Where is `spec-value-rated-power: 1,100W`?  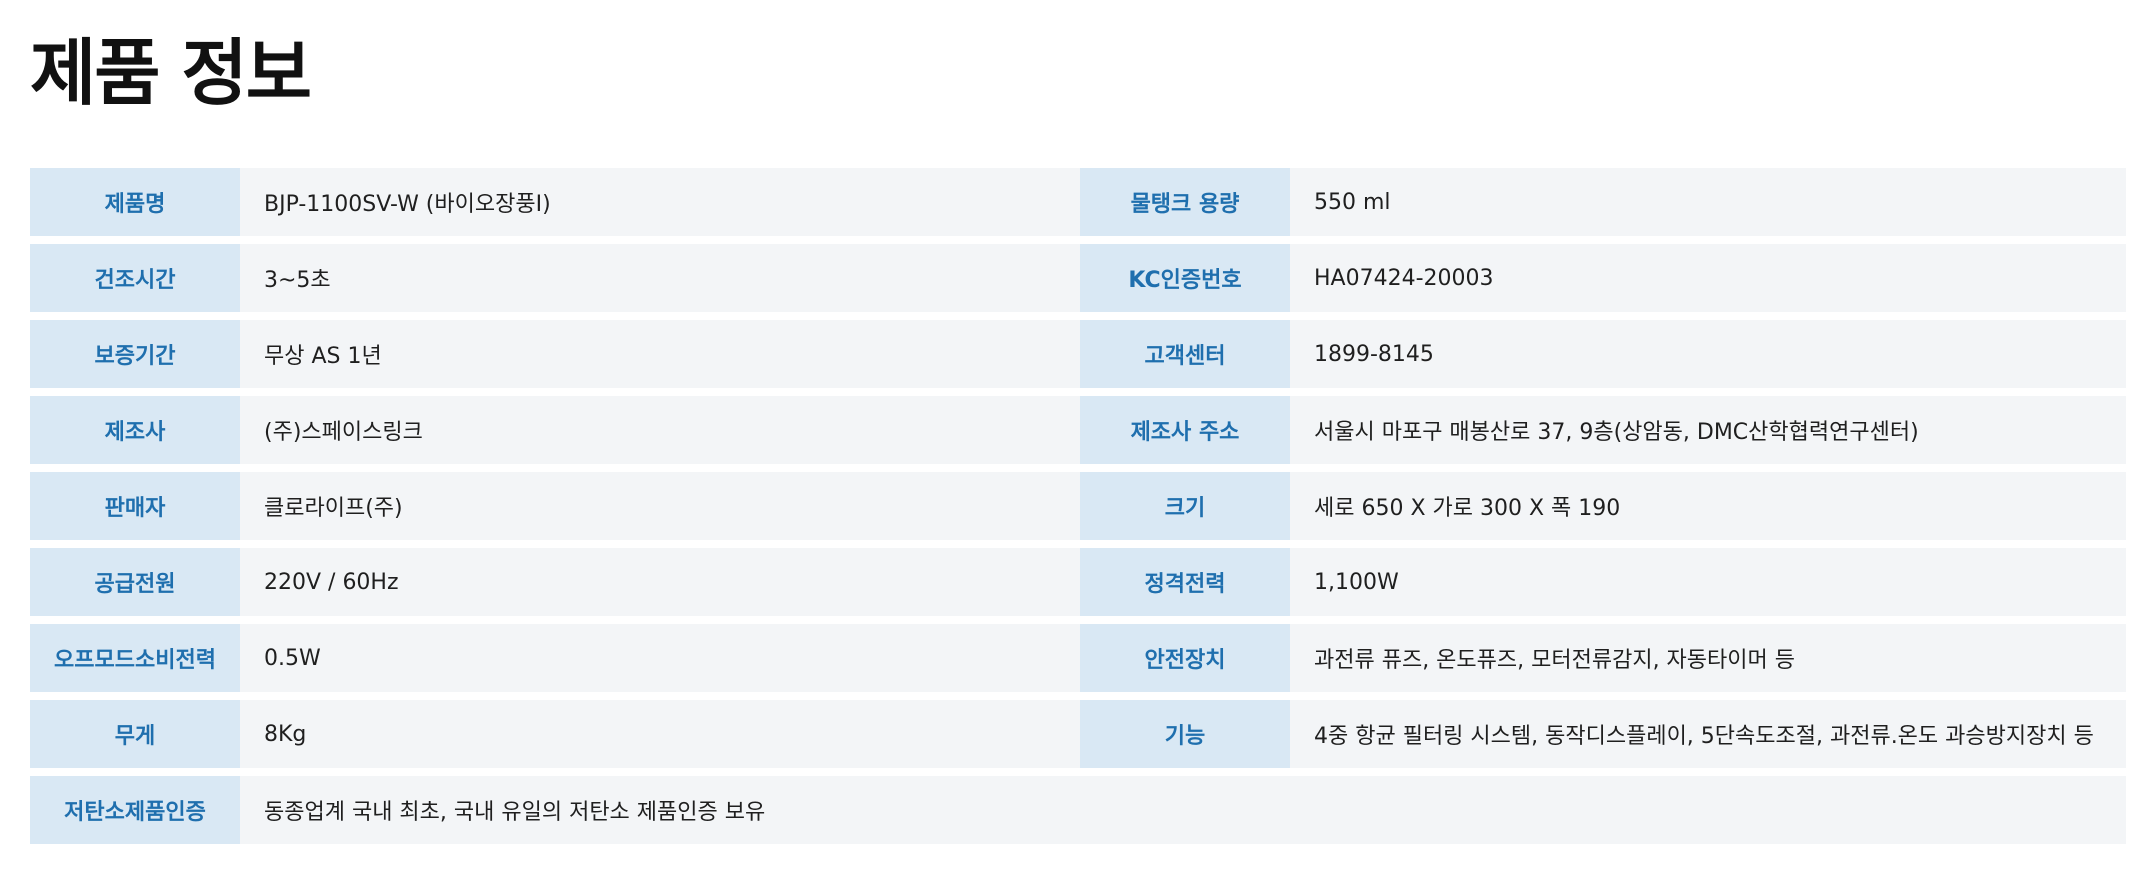 spec-value-rated-power: 1,100W is located at coordinates (1708, 582).